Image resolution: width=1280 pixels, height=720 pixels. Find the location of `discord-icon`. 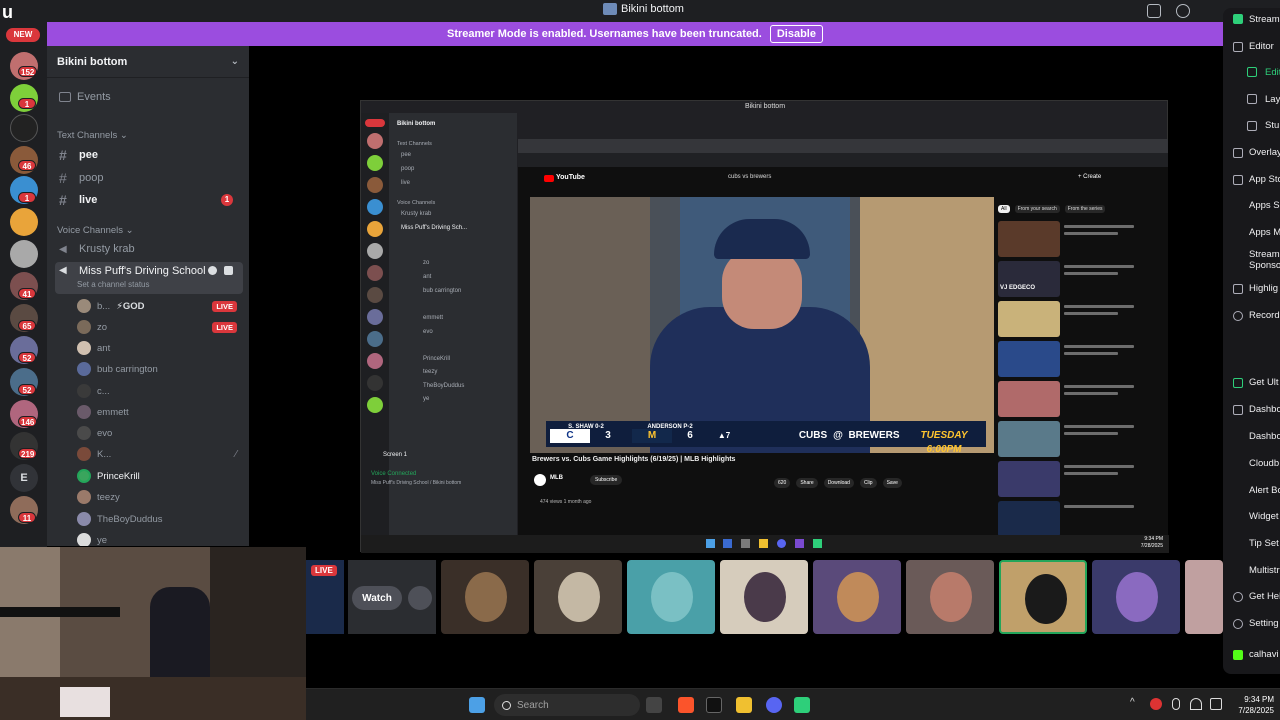

discord-icon is located at coordinates (774, 705).